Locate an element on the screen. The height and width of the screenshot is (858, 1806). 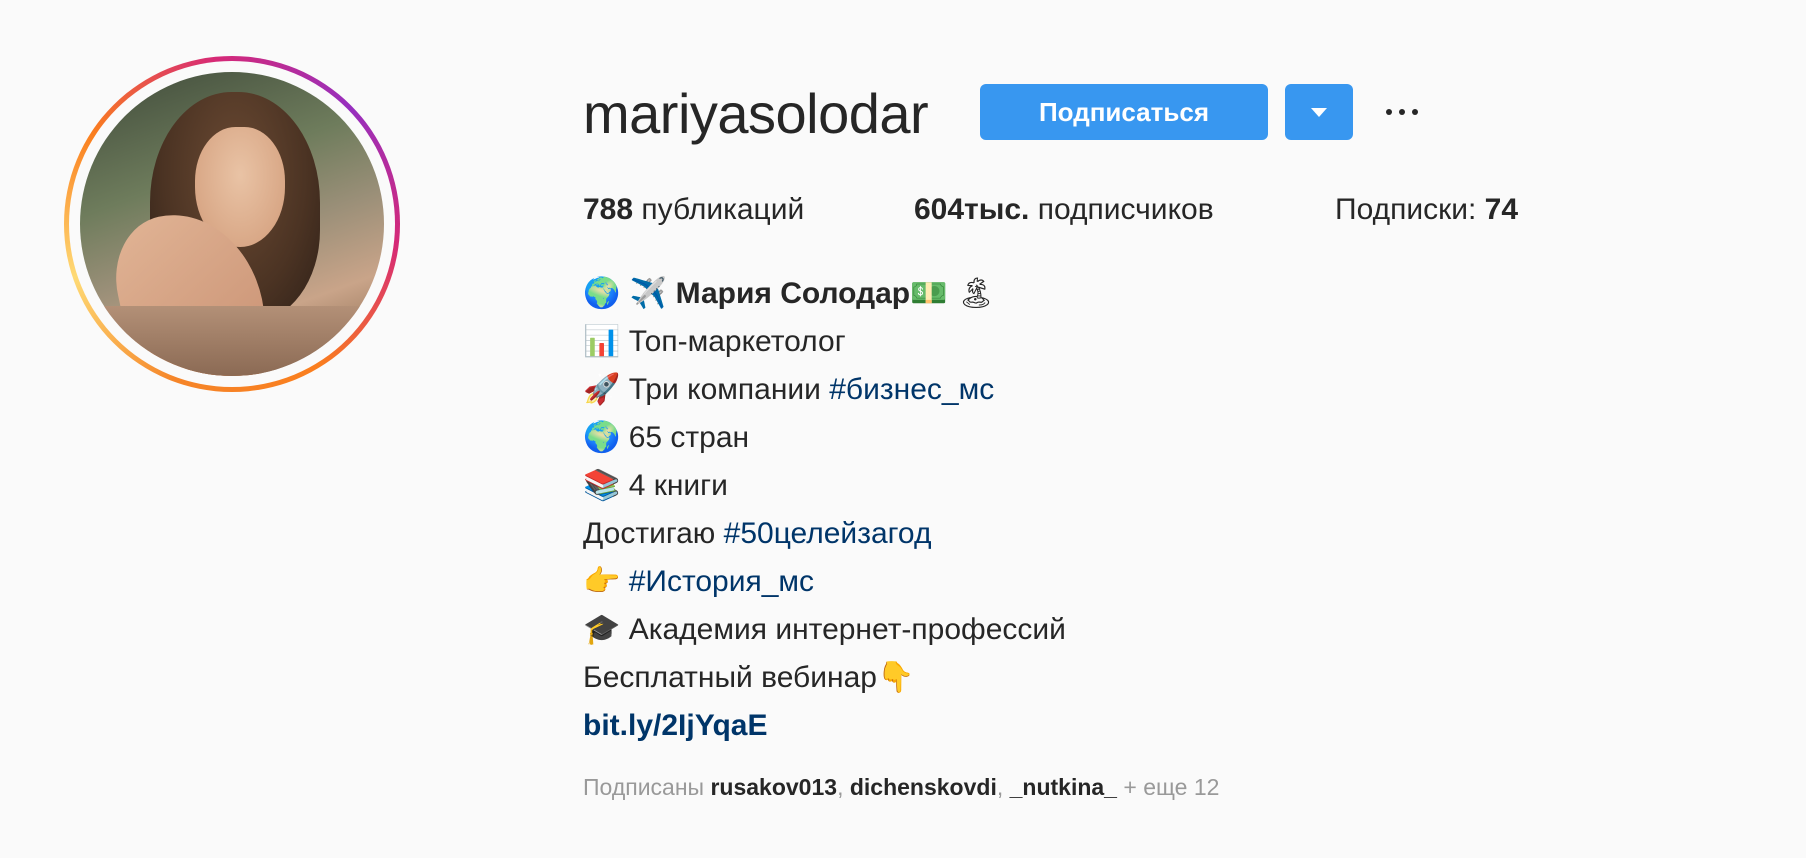
bio-text: Бесплатный вебинар is located at coordinates (730, 677).